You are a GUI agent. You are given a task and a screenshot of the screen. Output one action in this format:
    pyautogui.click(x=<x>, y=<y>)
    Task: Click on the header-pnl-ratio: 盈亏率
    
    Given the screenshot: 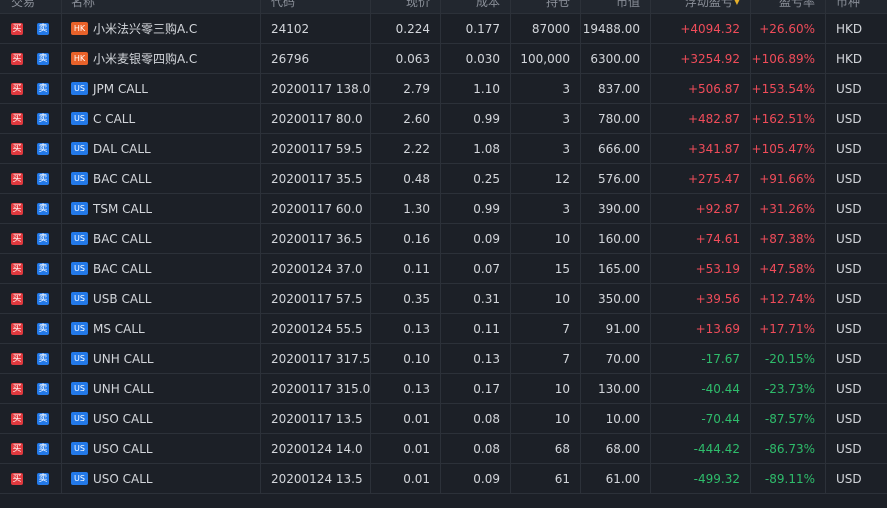 What is the action you would take?
    pyautogui.click(x=788, y=6)
    